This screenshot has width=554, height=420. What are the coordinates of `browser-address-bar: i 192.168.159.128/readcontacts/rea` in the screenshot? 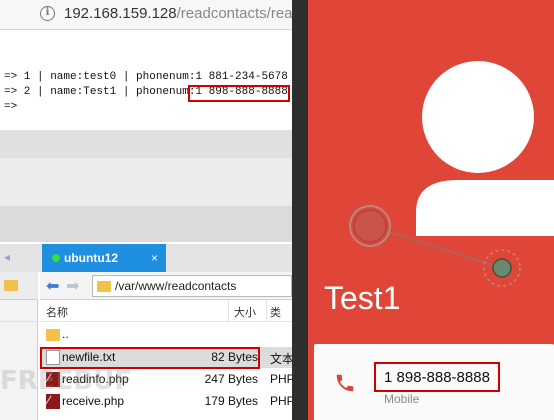 It's located at (146, 15).